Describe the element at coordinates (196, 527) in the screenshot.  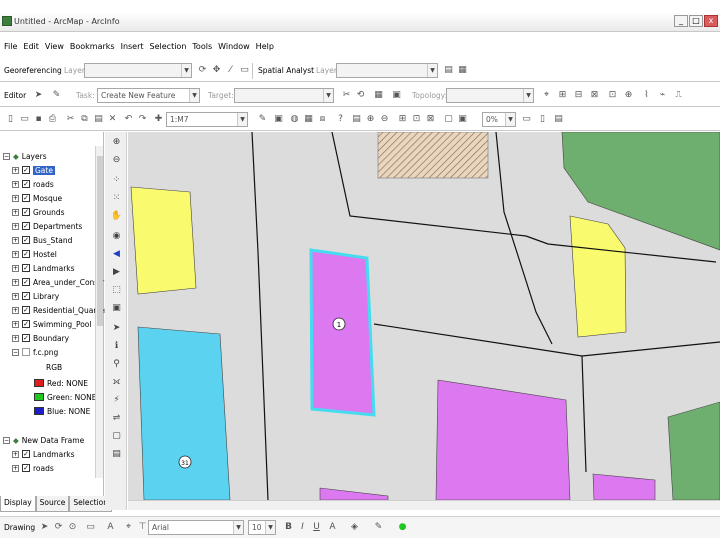
I see `font-combo: Arial ▼` at that location.